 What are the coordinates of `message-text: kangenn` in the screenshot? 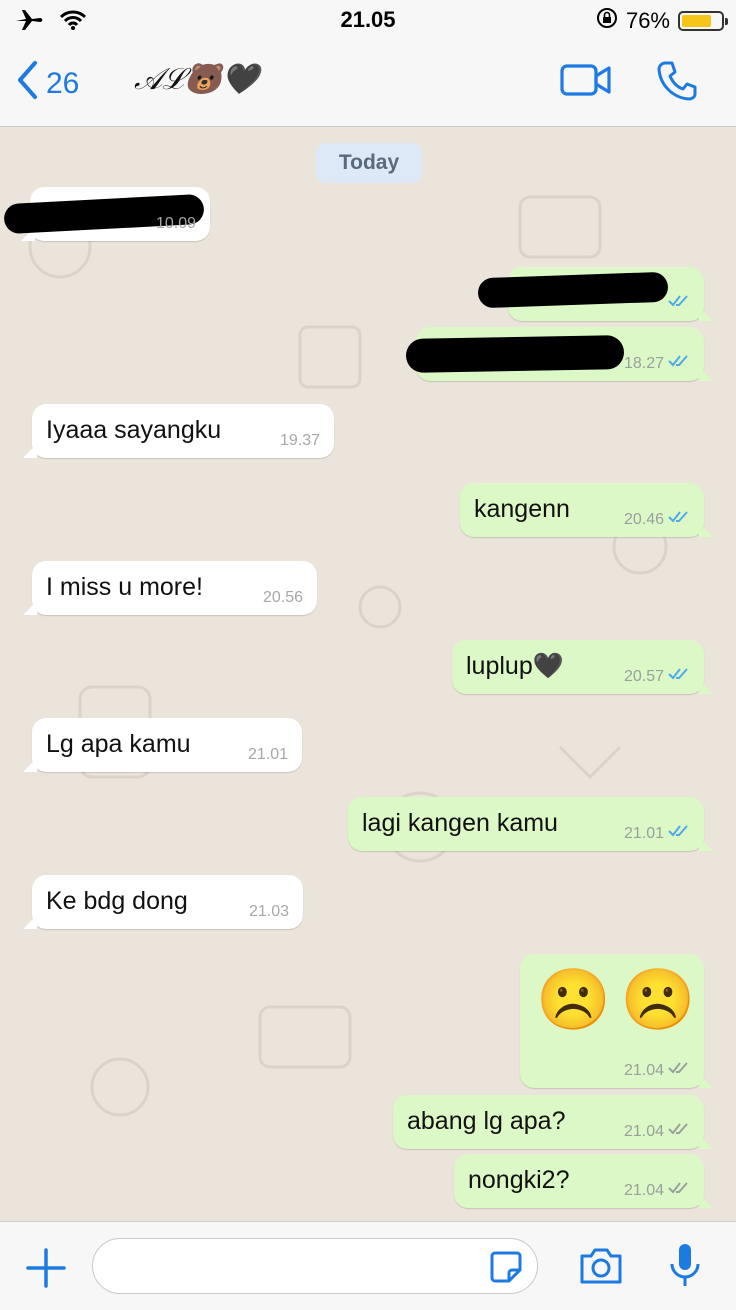 It's located at (522, 509).